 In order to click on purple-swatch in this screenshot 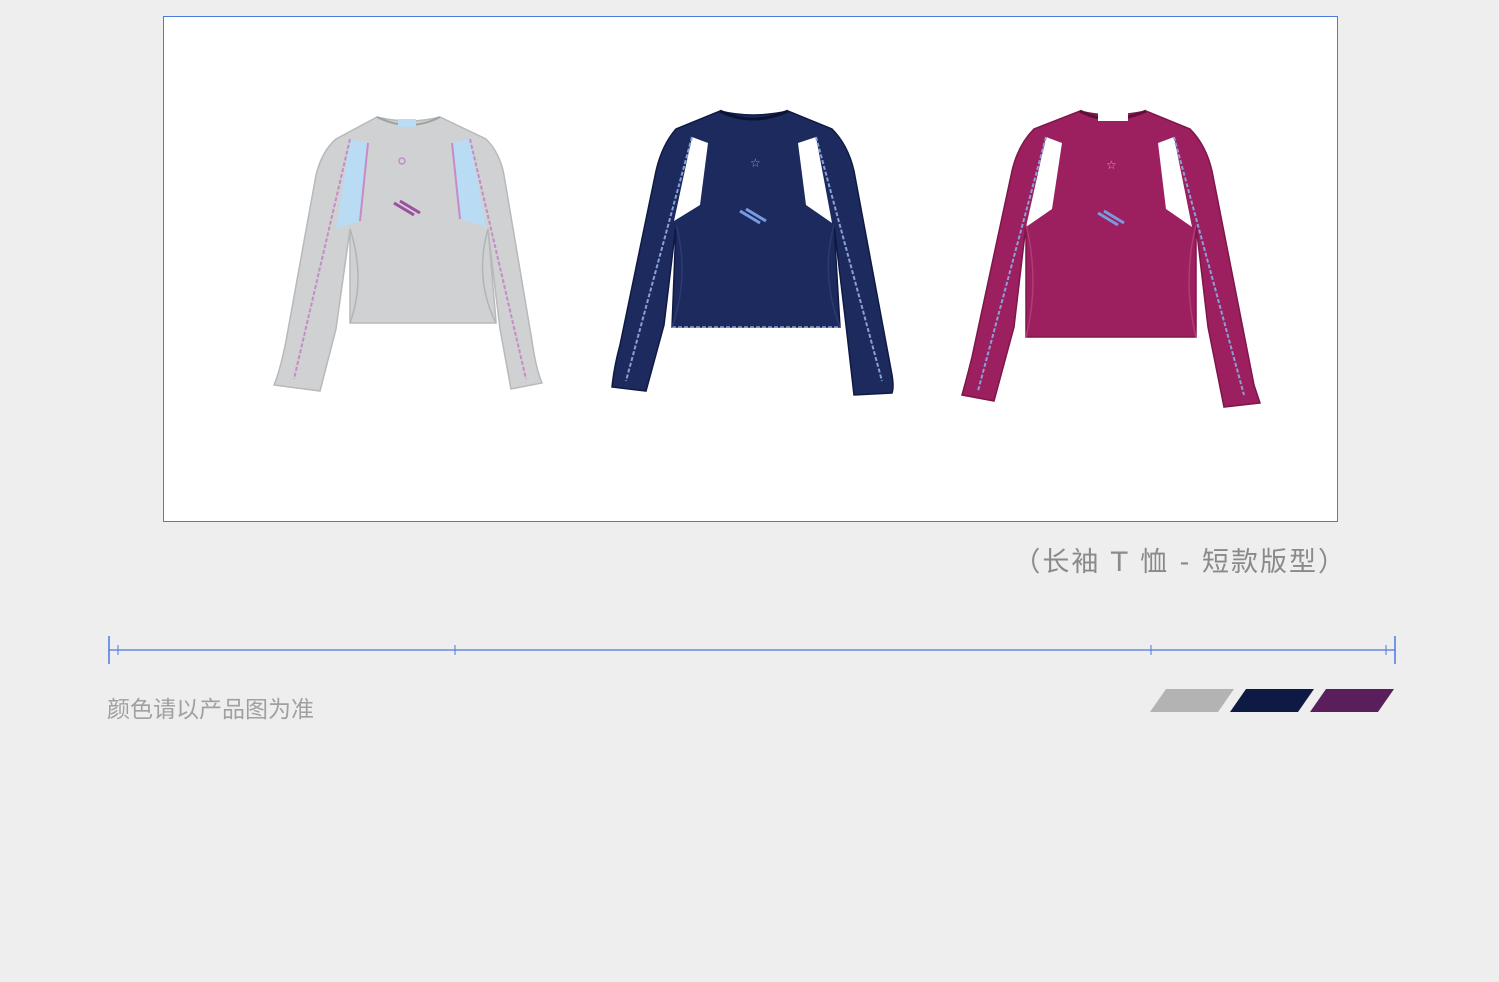, I will do `click(1352, 700)`.